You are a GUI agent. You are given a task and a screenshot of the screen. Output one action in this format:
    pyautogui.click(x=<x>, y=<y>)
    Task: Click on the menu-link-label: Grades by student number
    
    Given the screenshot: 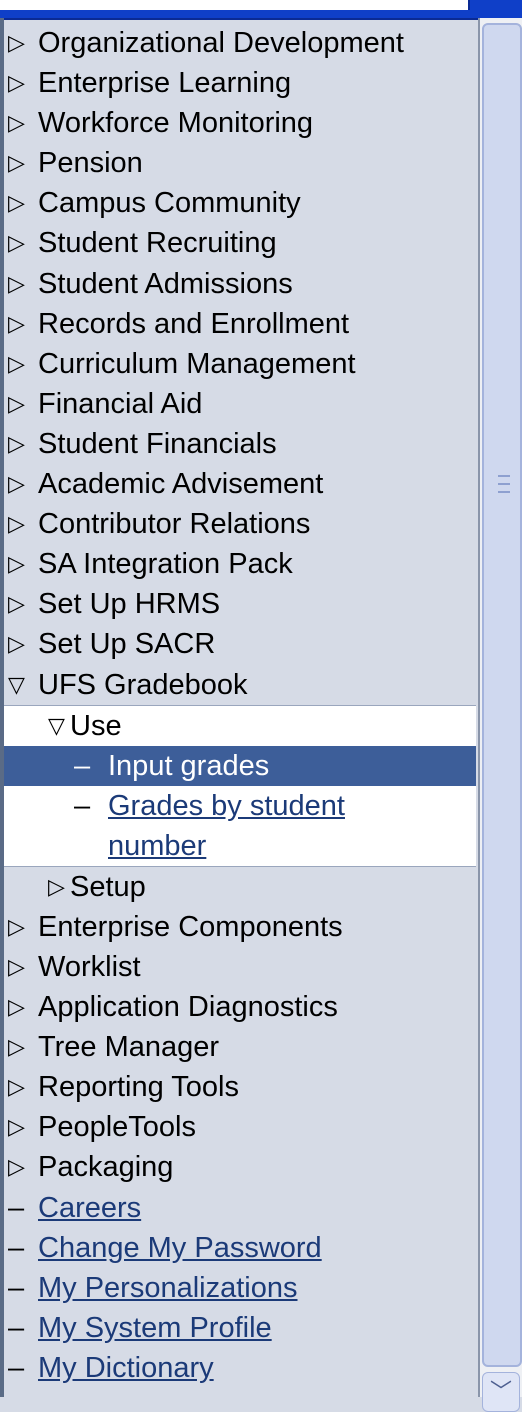 What is the action you would take?
    pyautogui.click(x=292, y=826)
    